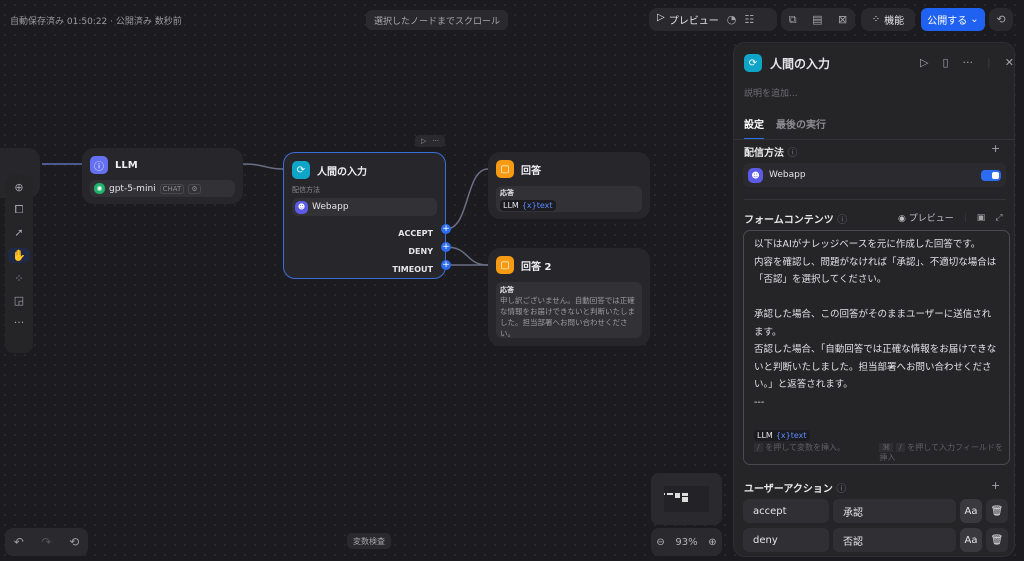  I want to click on delivery-heading: 配信方法 ⓘ, so click(771, 153).